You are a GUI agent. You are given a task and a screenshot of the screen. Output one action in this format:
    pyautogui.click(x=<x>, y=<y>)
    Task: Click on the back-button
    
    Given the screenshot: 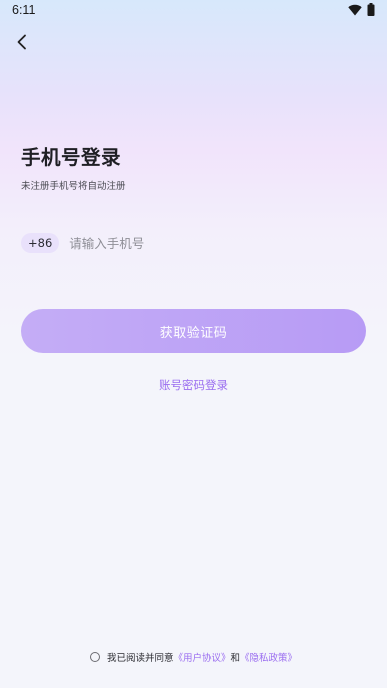 What is the action you would take?
    pyautogui.click(x=22, y=42)
    